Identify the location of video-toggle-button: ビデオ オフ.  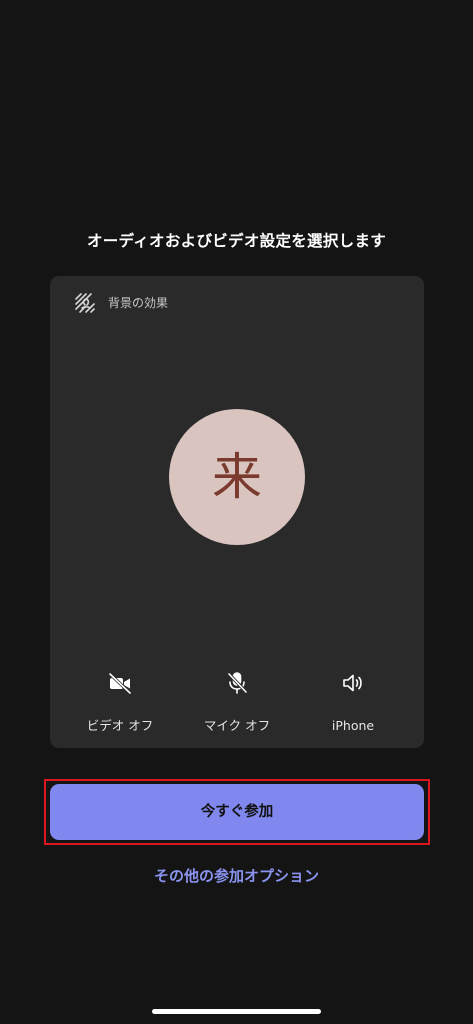
(120, 702).